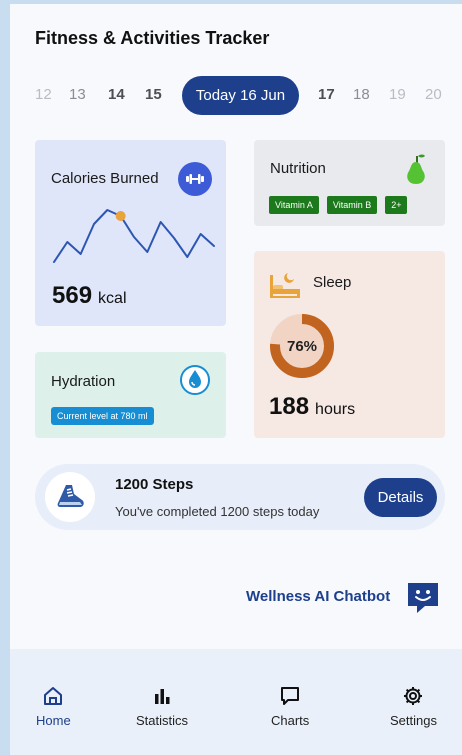  What do you see at coordinates (302, 346) in the screenshot?
I see `sleep-percent: 76%` at bounding box center [302, 346].